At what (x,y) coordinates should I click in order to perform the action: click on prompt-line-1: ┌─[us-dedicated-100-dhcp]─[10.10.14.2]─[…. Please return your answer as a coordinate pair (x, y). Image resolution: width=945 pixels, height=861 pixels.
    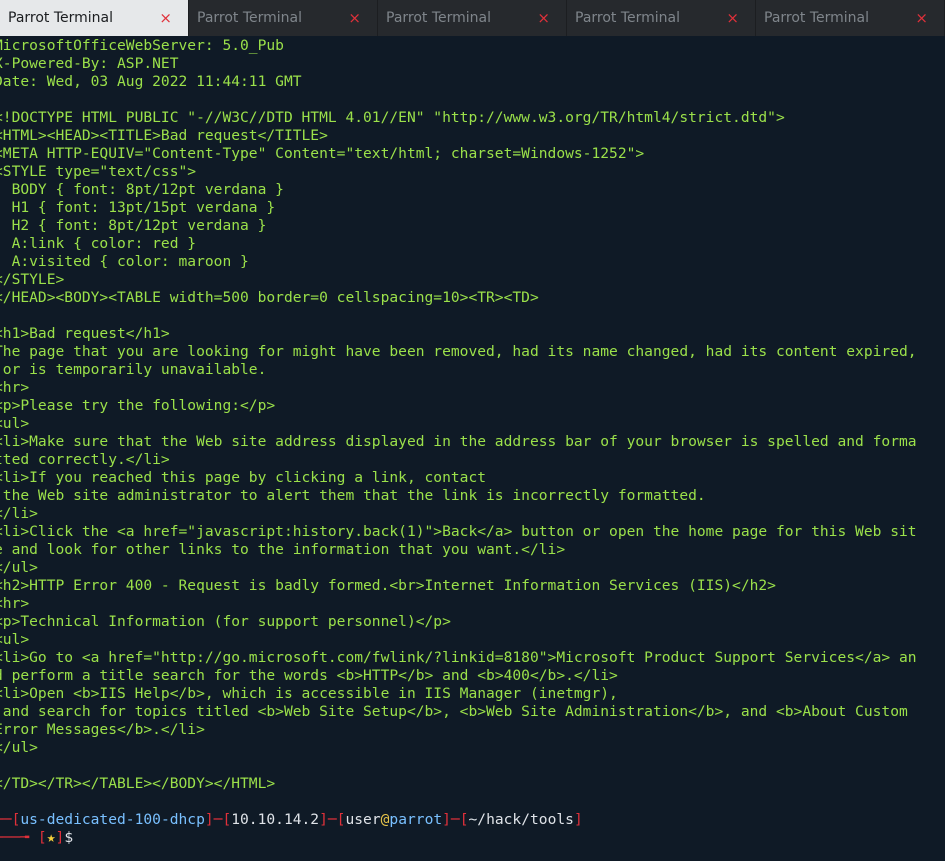
    Looking at the image, I should click on (472, 820).